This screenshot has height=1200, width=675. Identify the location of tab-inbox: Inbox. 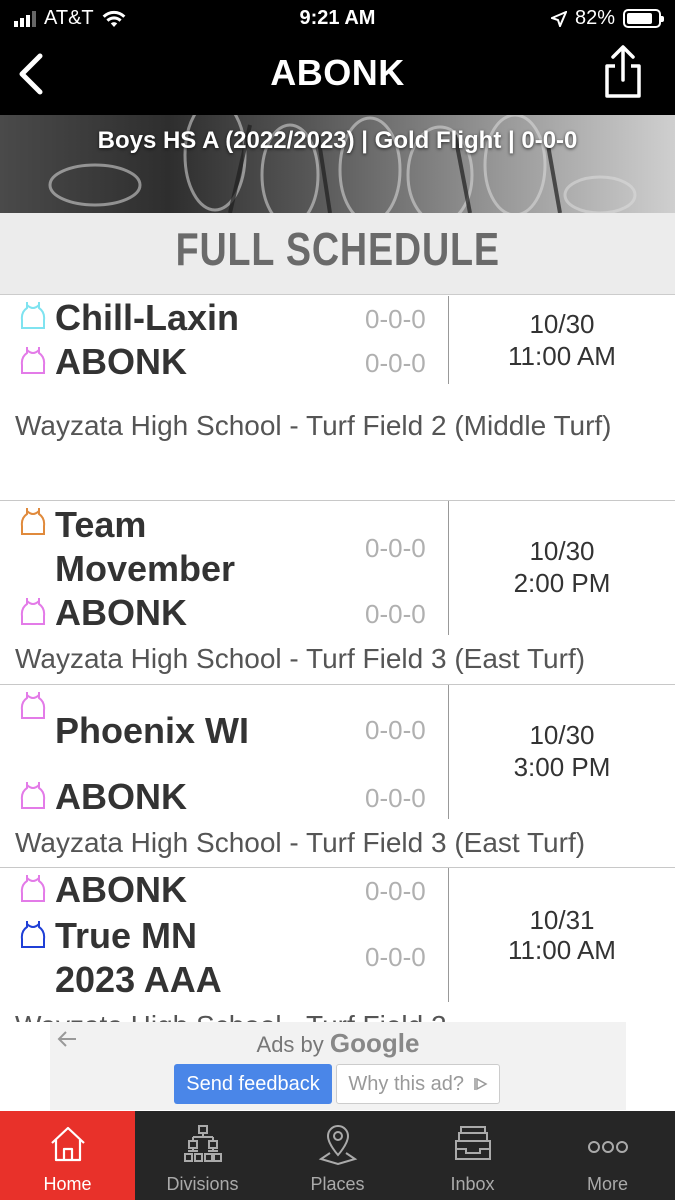
(472, 1155).